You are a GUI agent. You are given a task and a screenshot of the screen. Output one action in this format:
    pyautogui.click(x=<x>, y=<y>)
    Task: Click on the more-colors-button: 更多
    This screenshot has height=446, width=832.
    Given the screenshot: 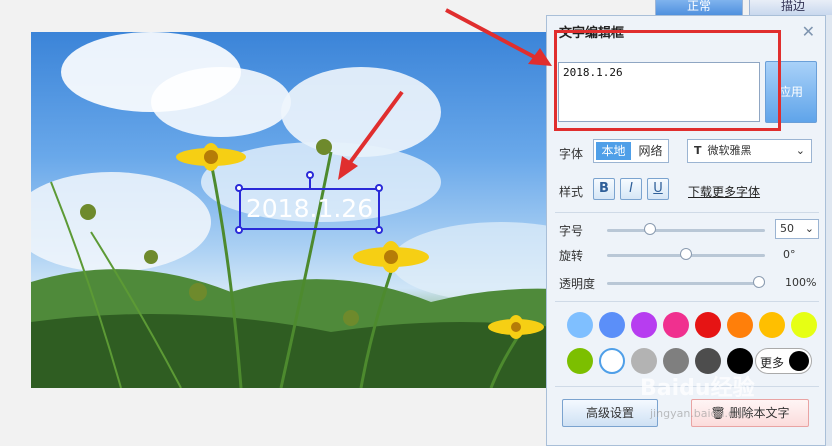 What is the action you would take?
    pyautogui.click(x=783, y=361)
    